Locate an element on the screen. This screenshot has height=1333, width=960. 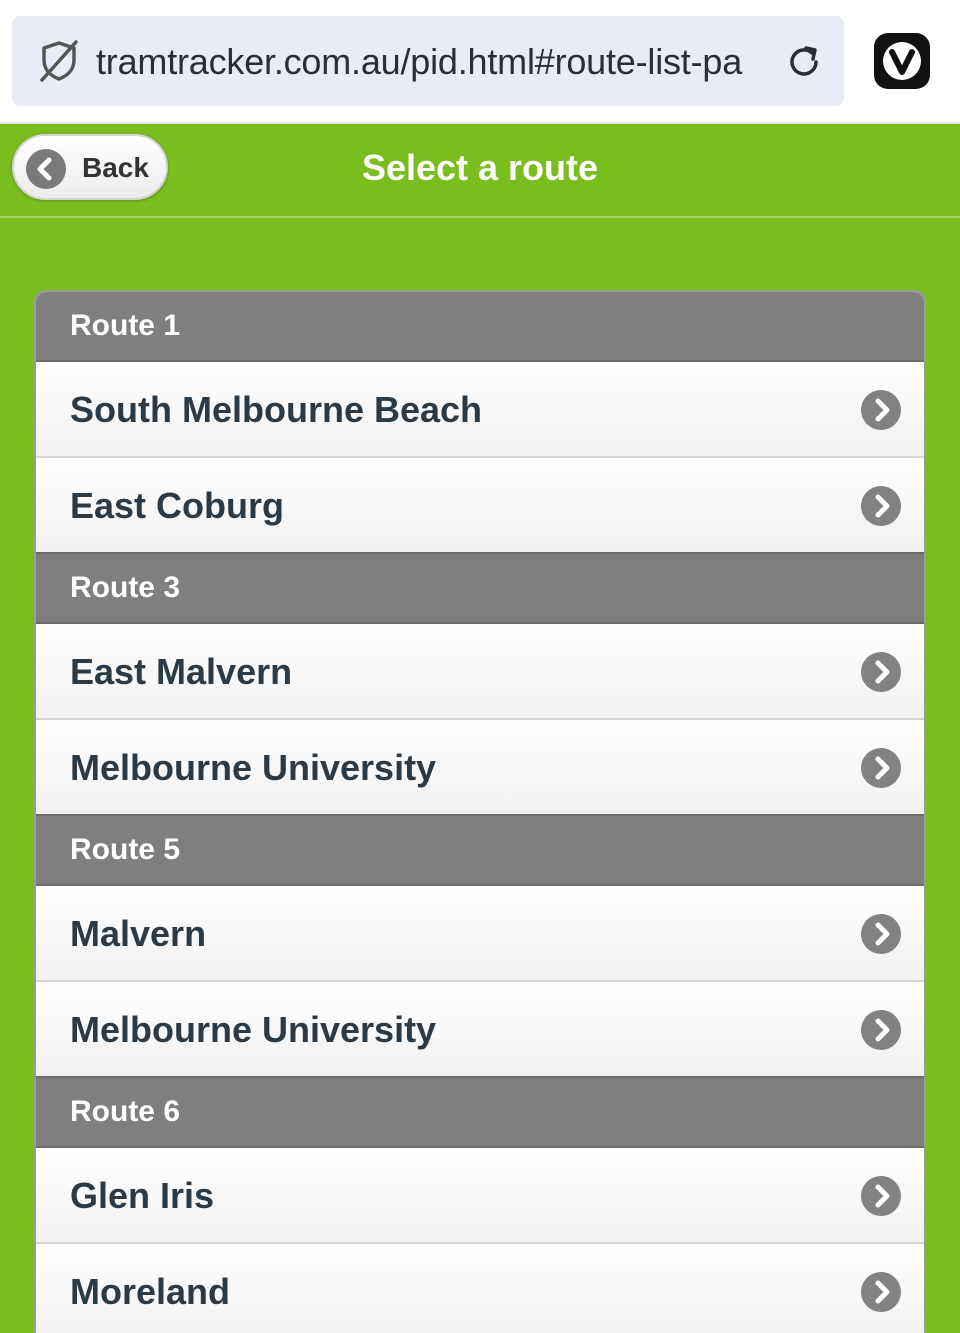
vivaldi-logo-icon is located at coordinates (902, 61).